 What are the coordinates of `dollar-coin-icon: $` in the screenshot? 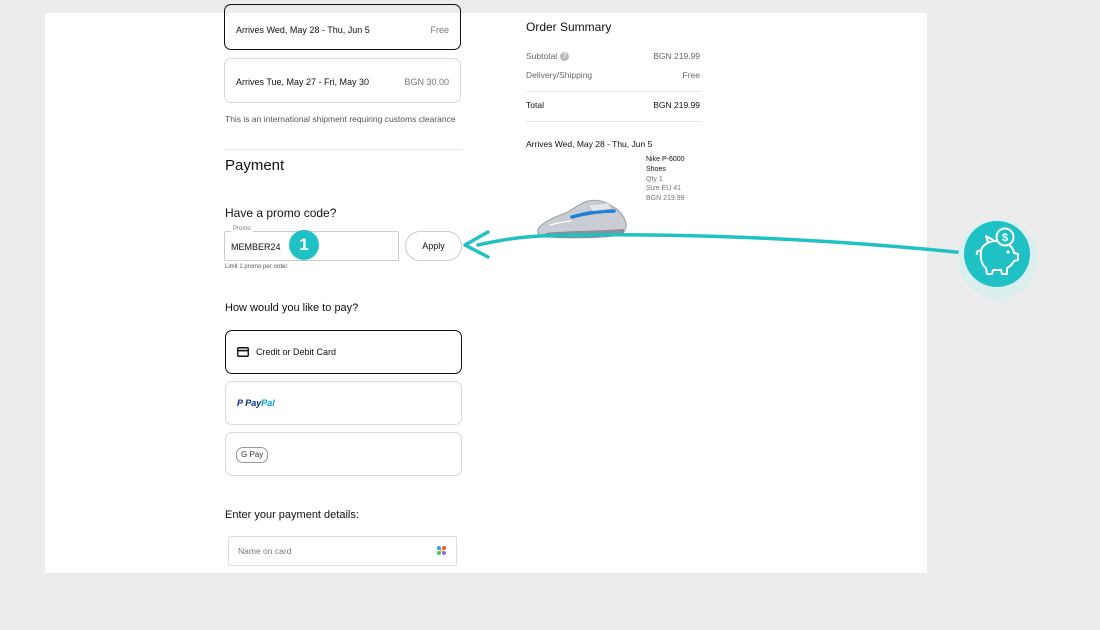 It's located at (1005, 237).